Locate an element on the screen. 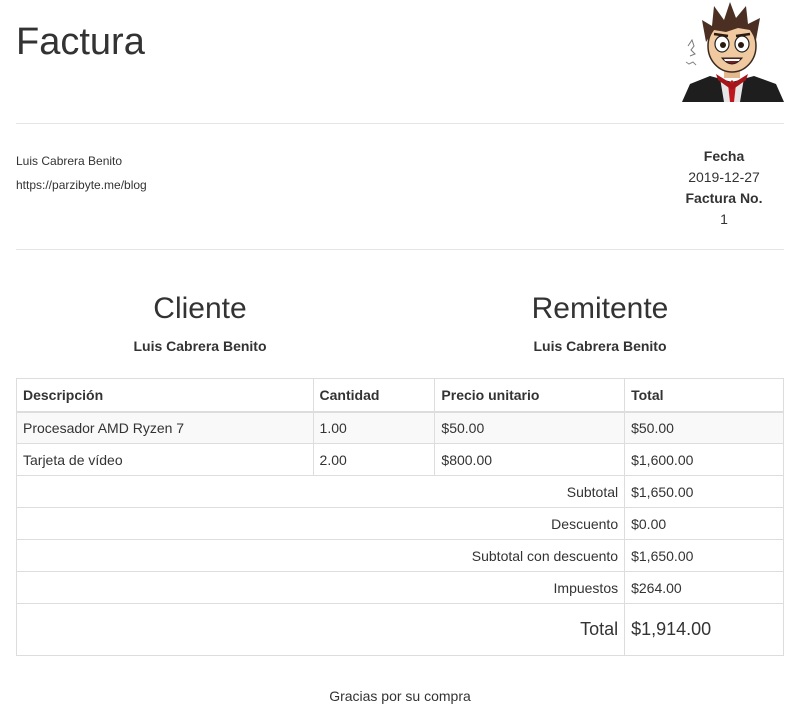 Image resolution: width=800 pixels, height=705 pixels. page-title: Factura is located at coordinates (80, 42).